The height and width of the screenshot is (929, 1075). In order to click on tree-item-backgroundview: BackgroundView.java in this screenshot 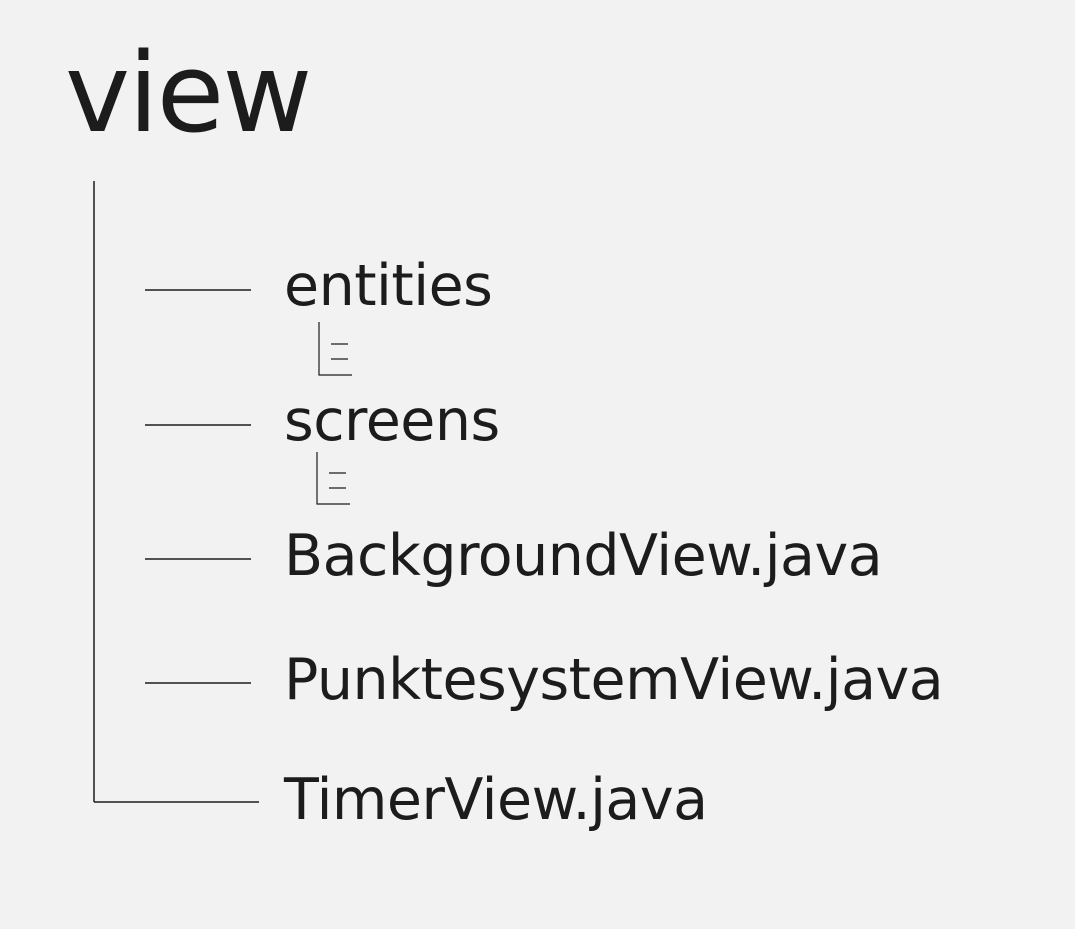, I will do `click(583, 556)`.